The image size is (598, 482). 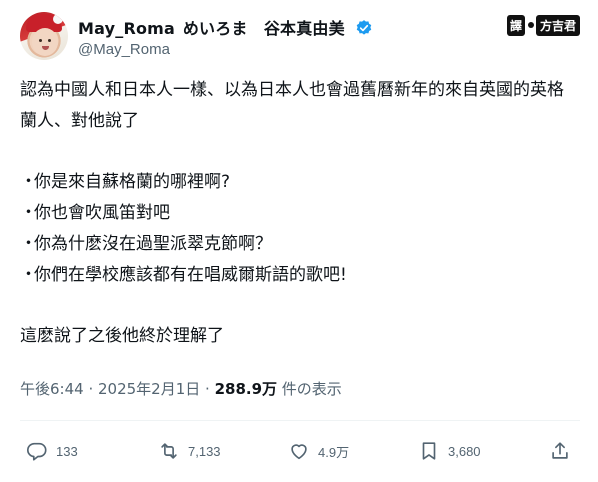 What do you see at coordinates (363, 27) in the screenshot?
I see `verified-badge-icon` at bounding box center [363, 27].